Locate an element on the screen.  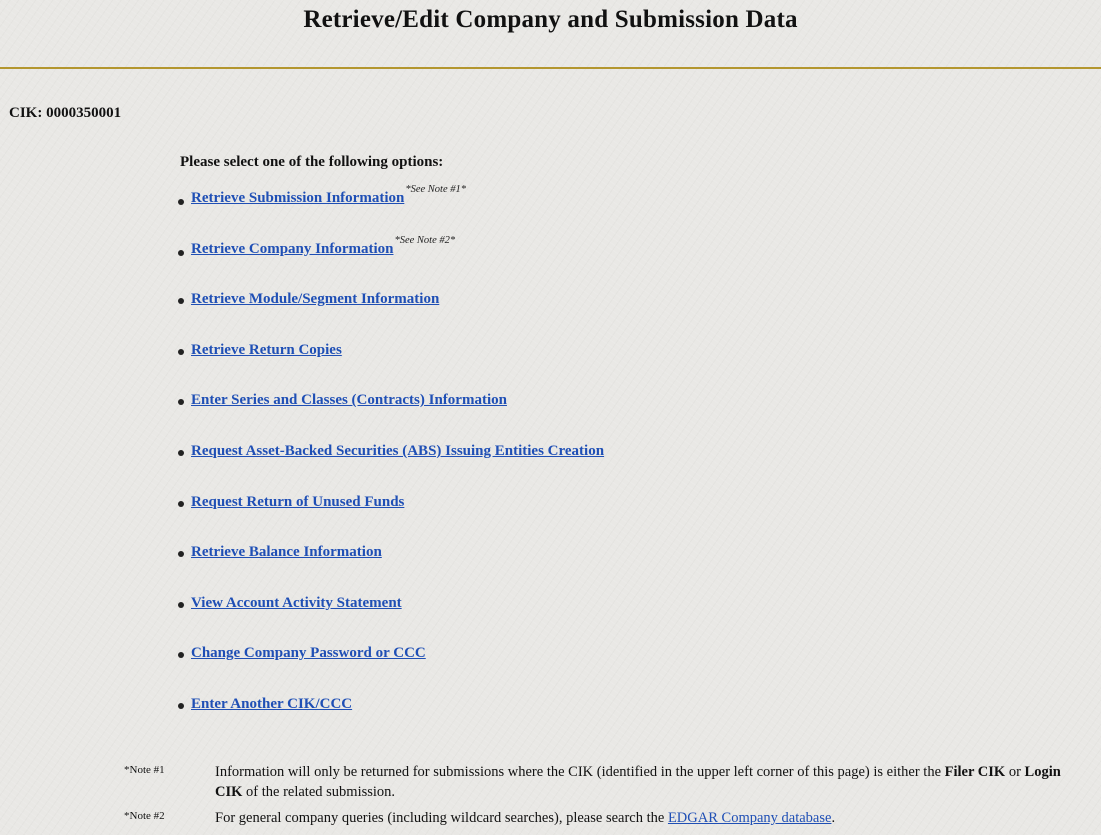
cik-label: CIK: 0000350001 is located at coordinates (65, 113).